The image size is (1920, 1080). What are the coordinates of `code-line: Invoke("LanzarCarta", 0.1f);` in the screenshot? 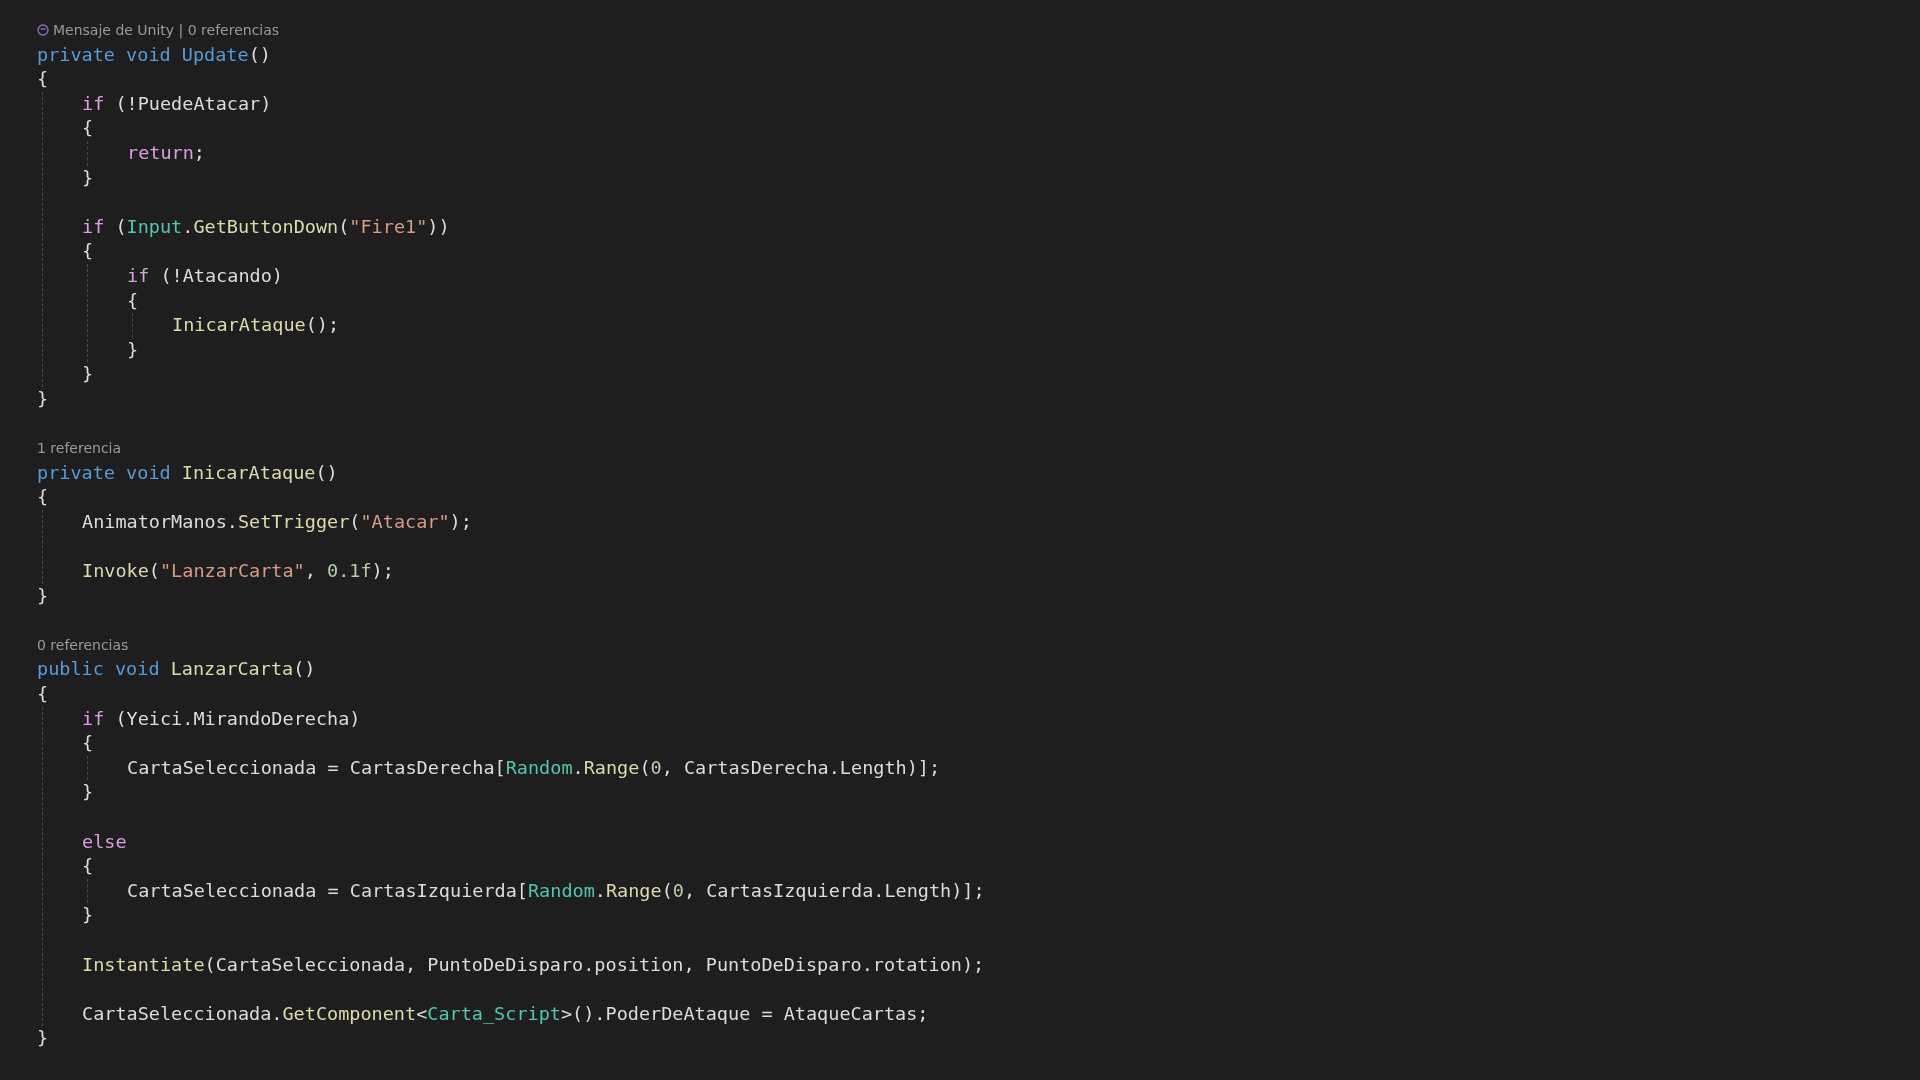 It's located at (238, 571).